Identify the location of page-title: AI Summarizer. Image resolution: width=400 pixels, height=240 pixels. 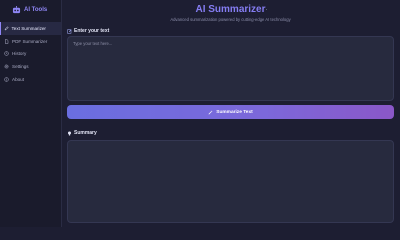
(230, 9).